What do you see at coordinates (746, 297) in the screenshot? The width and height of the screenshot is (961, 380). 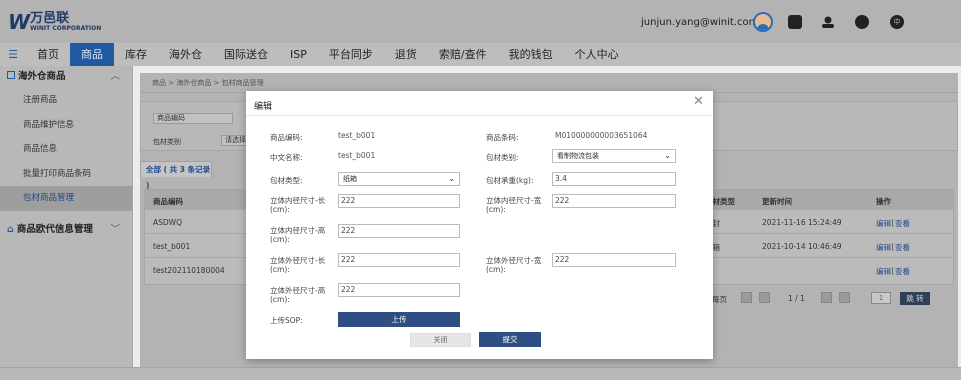 I see `first-page-button` at bounding box center [746, 297].